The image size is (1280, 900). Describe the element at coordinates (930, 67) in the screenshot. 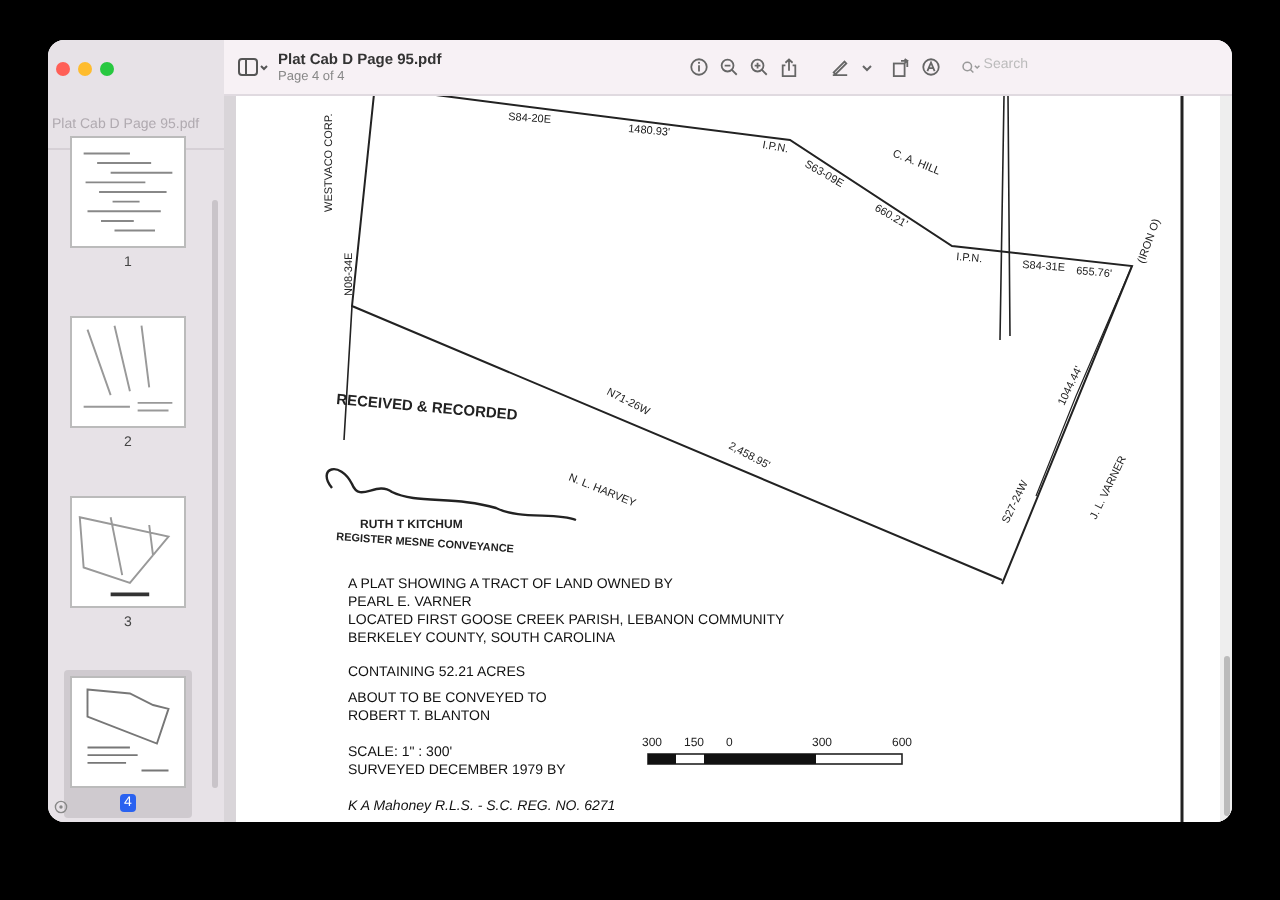

I see `markup-icon` at that location.